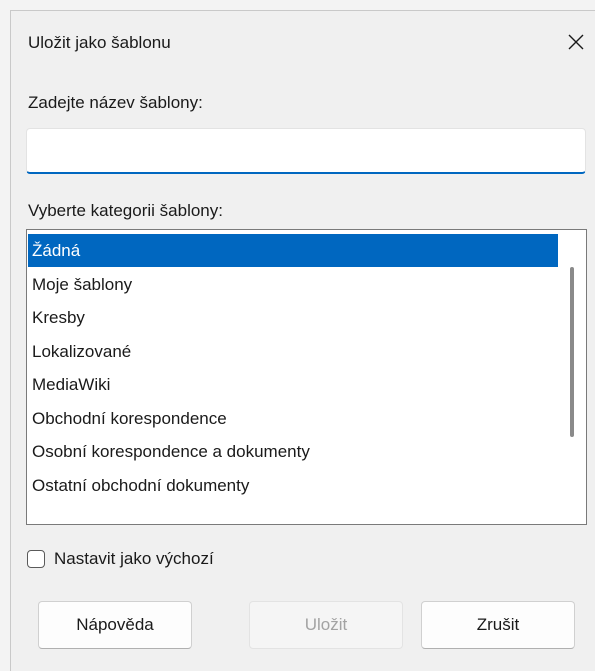 This screenshot has height=671, width=595. Describe the element at coordinates (115, 625) in the screenshot. I see `help-button: Nápověda` at that location.